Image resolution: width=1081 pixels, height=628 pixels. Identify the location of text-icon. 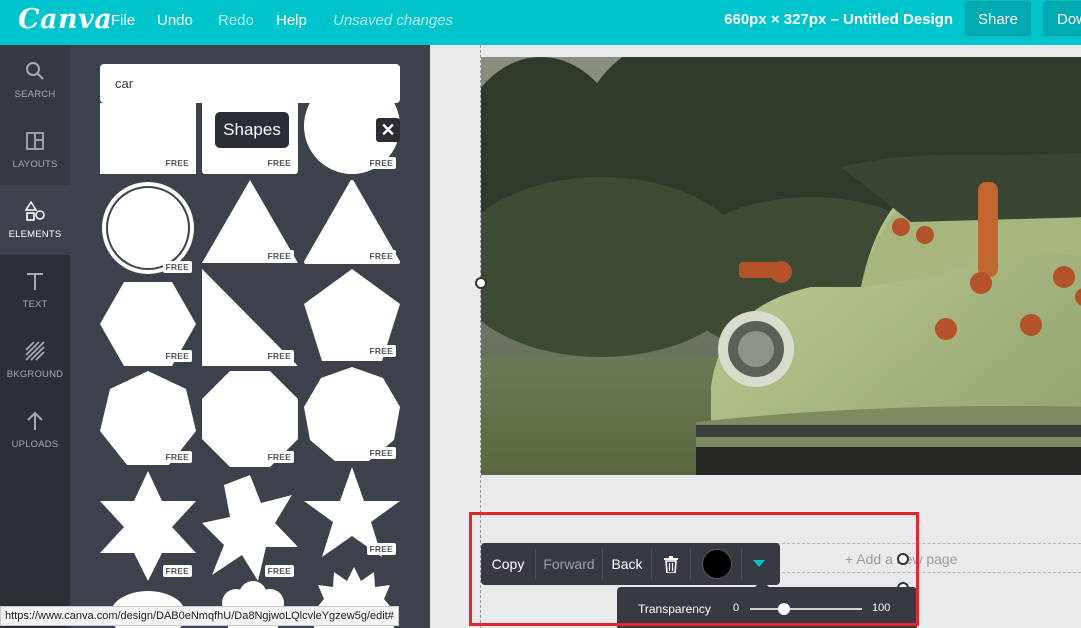
(35, 281).